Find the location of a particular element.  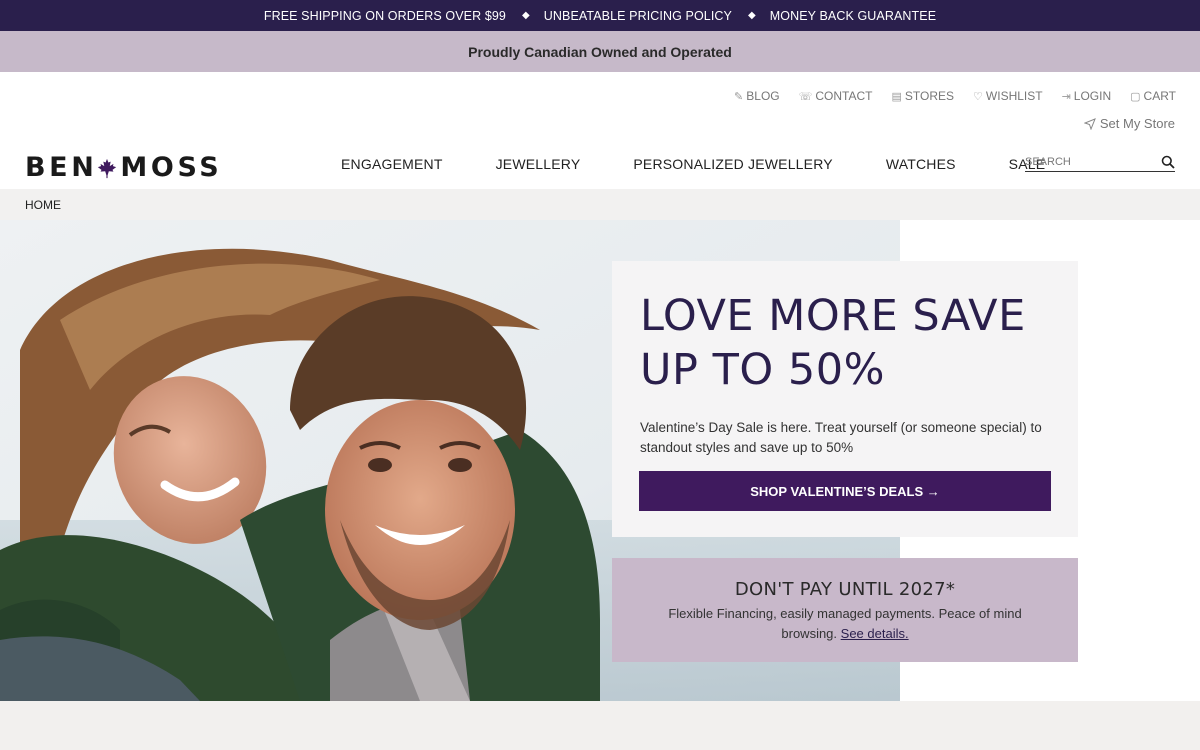

wishlist-label: WISHLIST is located at coordinates (1014, 96).